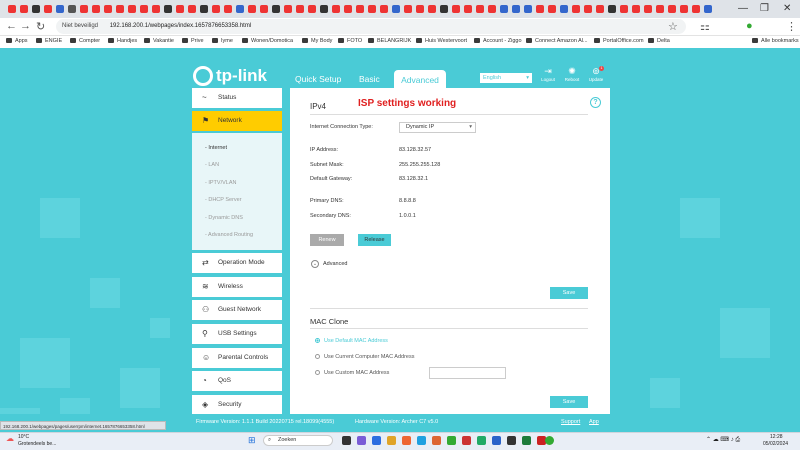  What do you see at coordinates (437, 127) in the screenshot?
I see `connection-type-select: Dynamic IP` at bounding box center [437, 127].